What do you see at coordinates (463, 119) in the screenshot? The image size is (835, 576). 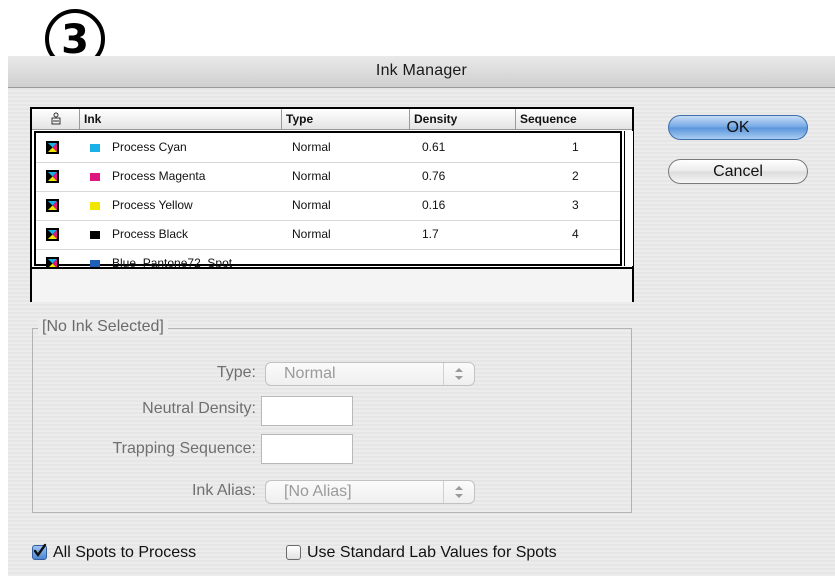 I see `column-header-density: Density` at bounding box center [463, 119].